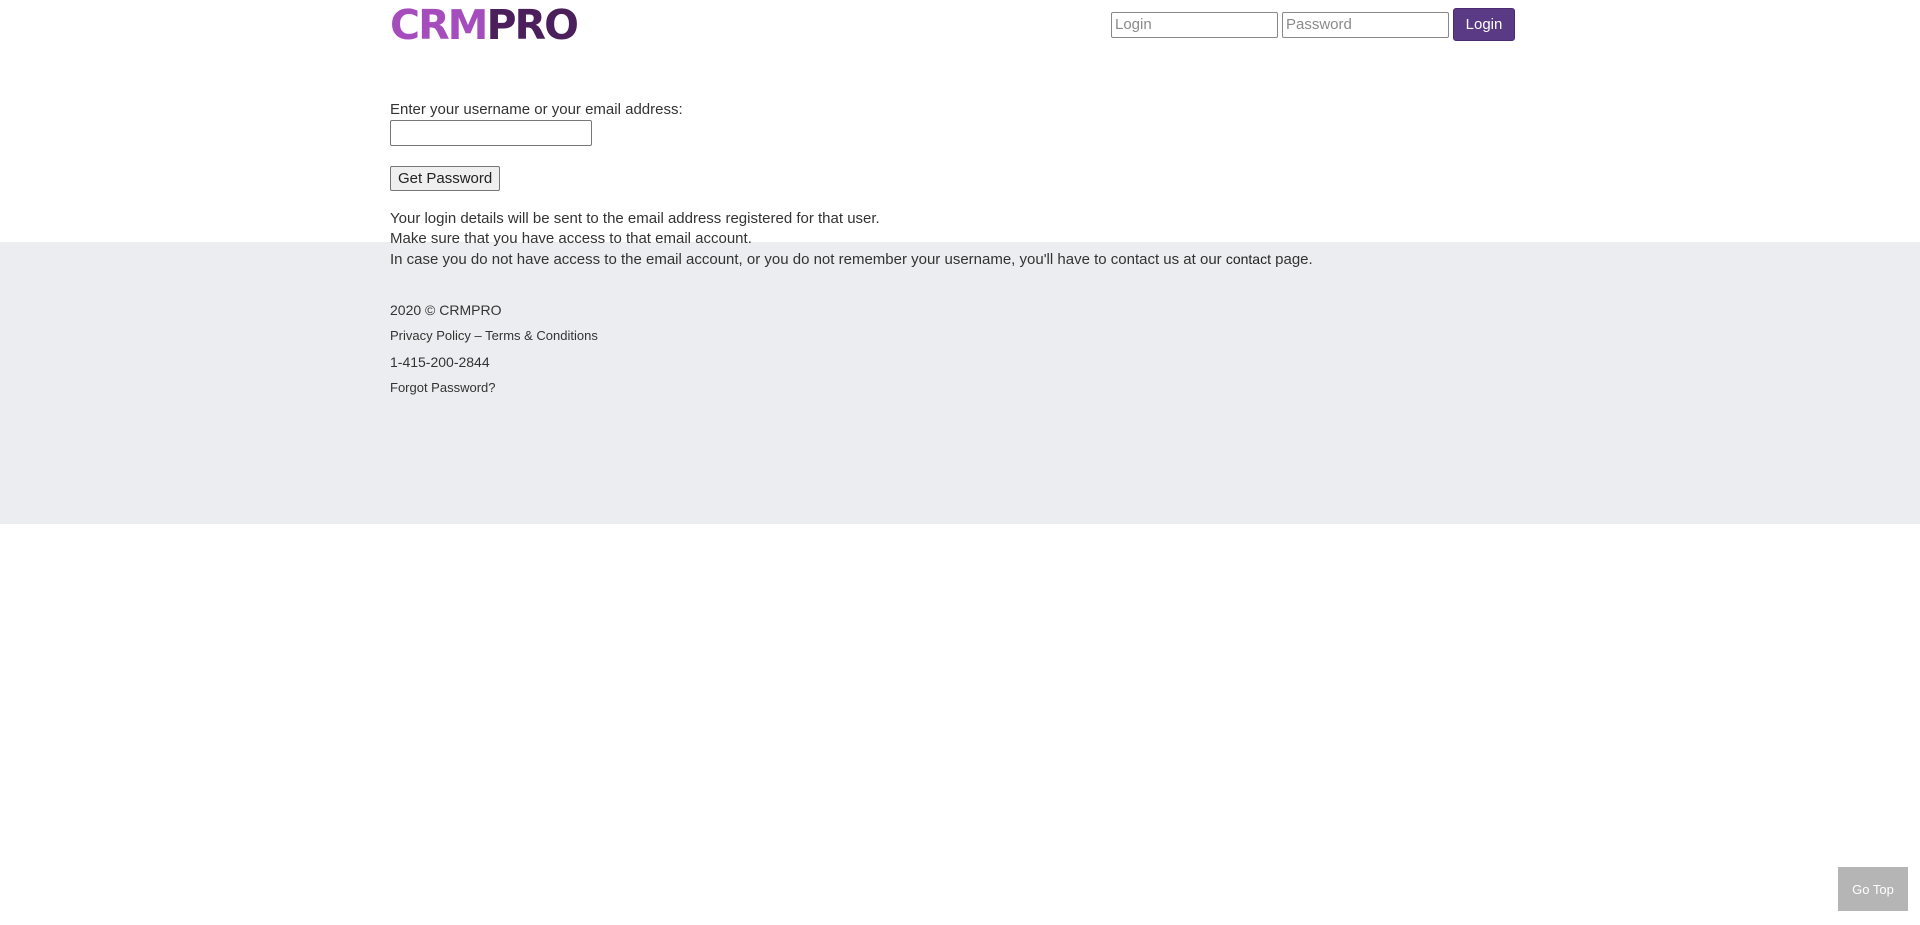  I want to click on footer-legal-links: Privacy Policy – Terms & Conditions, so click(952, 336).